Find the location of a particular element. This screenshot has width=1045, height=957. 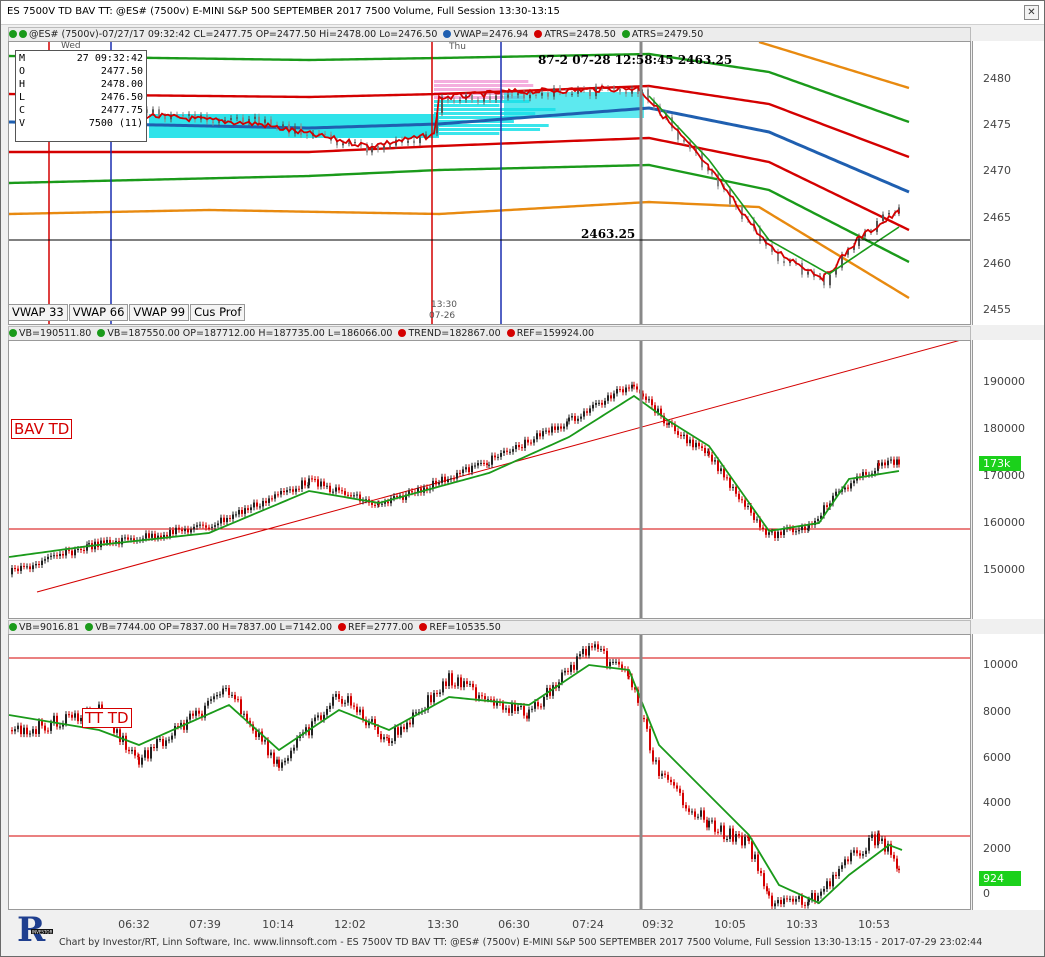

axis-tick: 2460 is located at coordinates (997, 263).